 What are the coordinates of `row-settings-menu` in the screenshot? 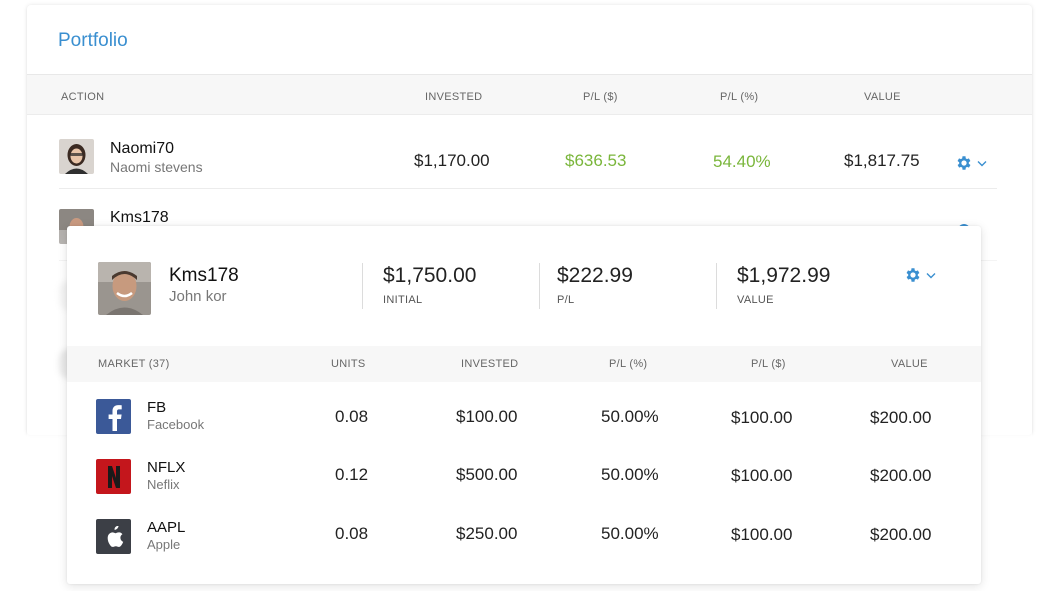 It's located at (971, 163).